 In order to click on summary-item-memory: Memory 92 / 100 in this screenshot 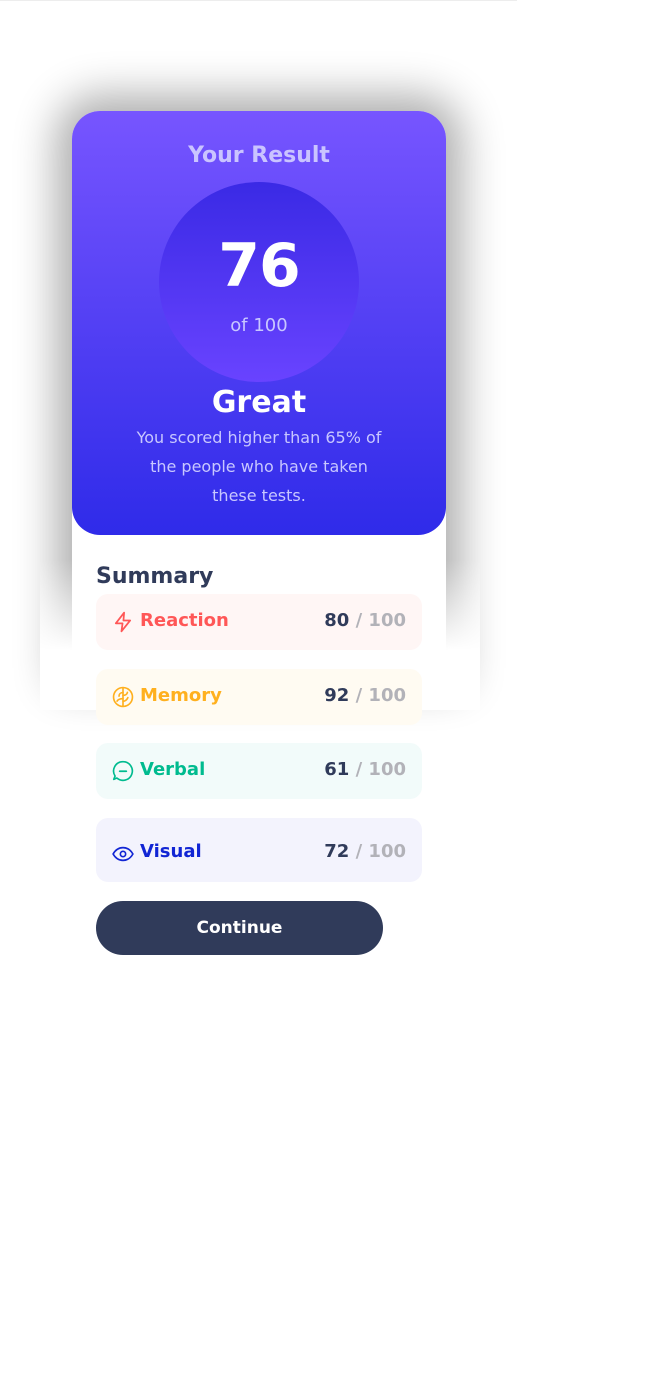, I will do `click(259, 697)`.